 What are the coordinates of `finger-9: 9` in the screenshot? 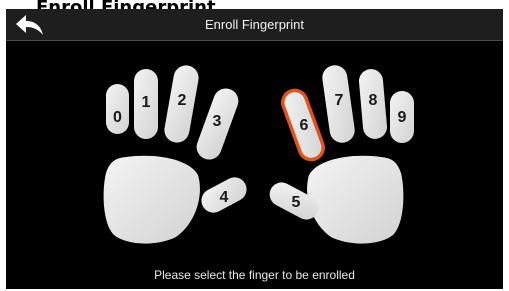 It's located at (402, 117).